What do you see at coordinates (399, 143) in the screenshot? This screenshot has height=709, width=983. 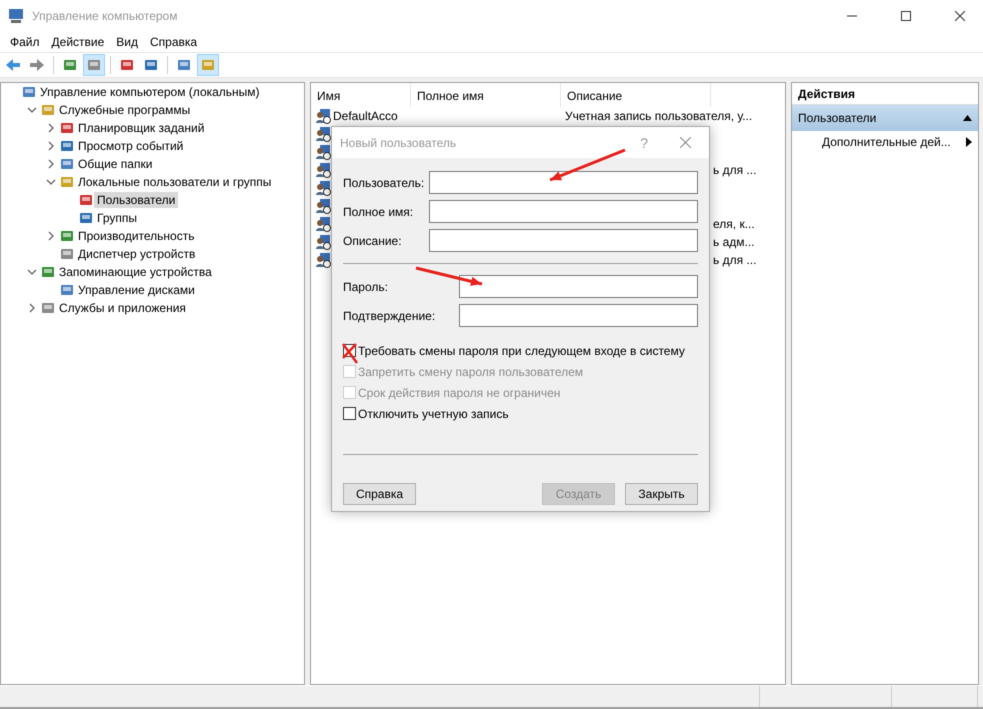 I see `dialog-title: Новый пользователь` at bounding box center [399, 143].